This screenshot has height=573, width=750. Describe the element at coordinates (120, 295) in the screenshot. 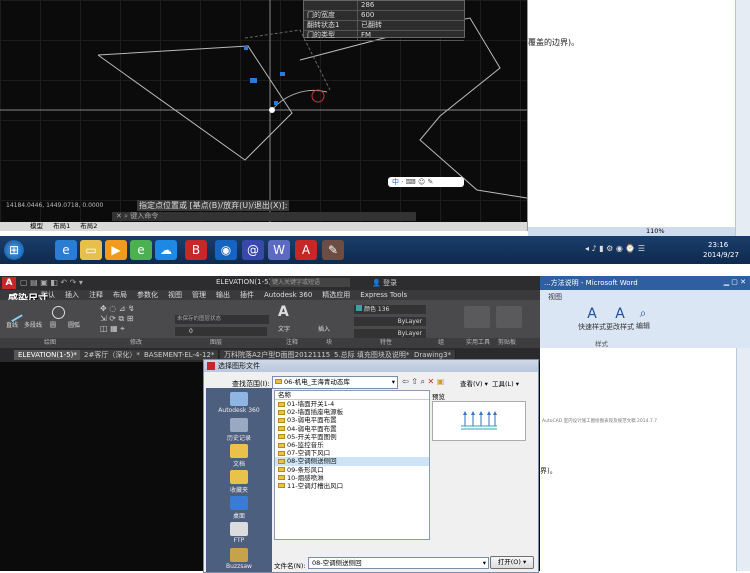

I see `tab-layout: 布局` at that location.